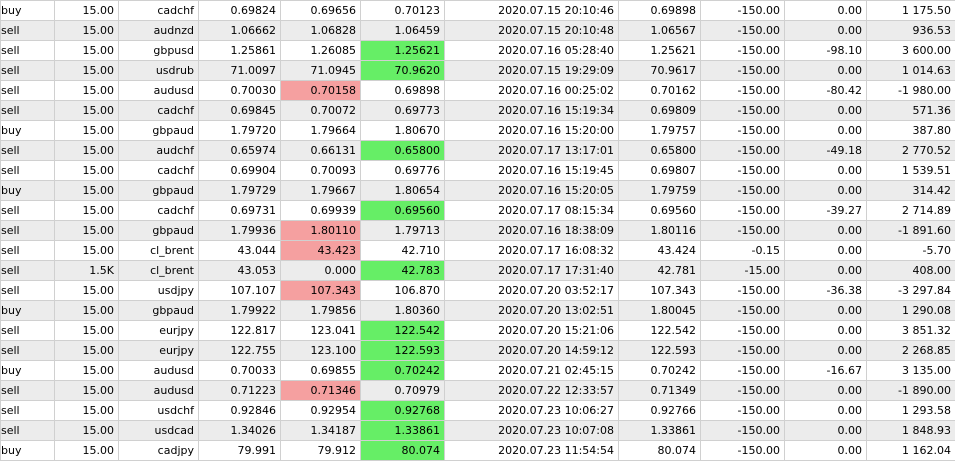 The height and width of the screenshot is (461, 955). I want to click on close-time-cell: 2020.07.17 17:31:40, so click(532, 271).